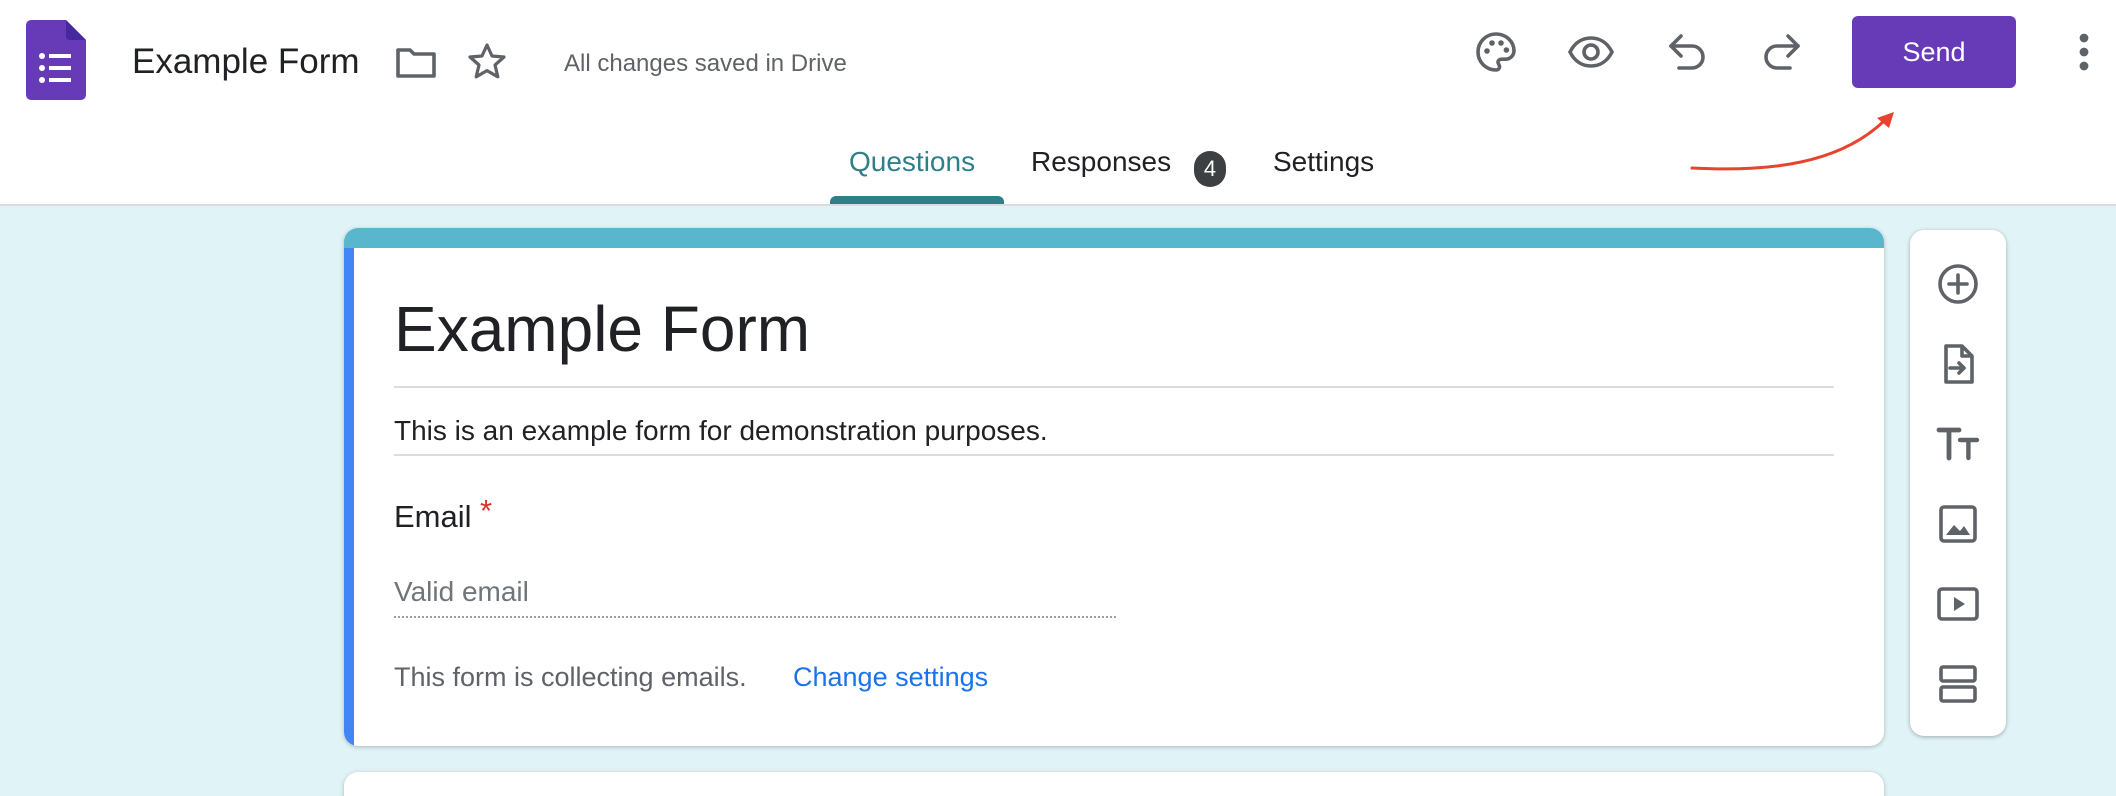 The height and width of the screenshot is (796, 2116). What do you see at coordinates (1210, 169) in the screenshot?
I see `responses-count-badge: 4` at bounding box center [1210, 169].